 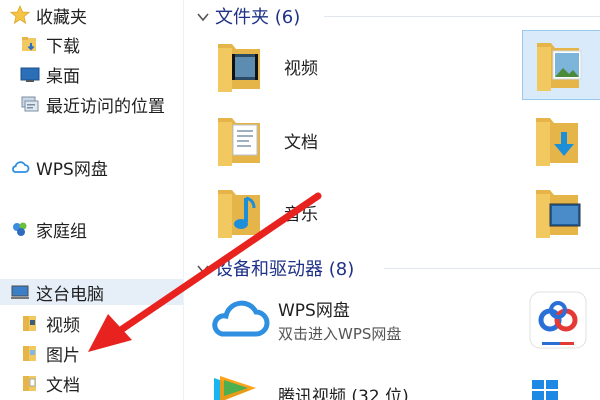 What do you see at coordinates (358, 320) in the screenshot?
I see `drive-tile-wps-cloud: WPS网盘 双击进入WPS网盘` at bounding box center [358, 320].